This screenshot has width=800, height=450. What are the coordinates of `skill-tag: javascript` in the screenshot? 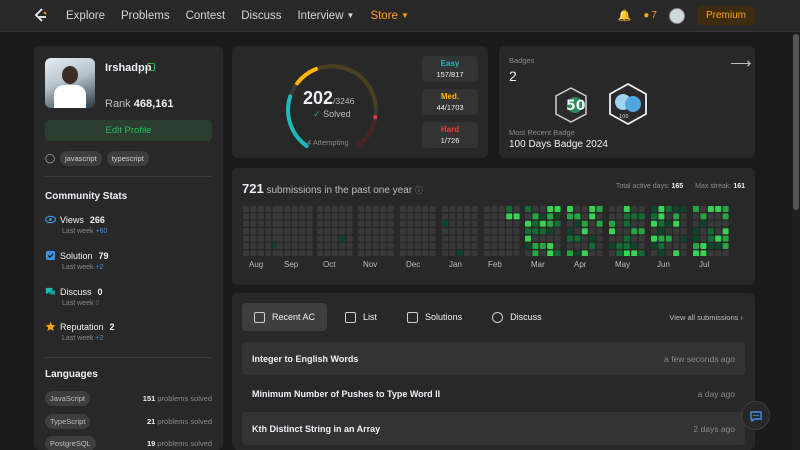 It's located at (81, 158).